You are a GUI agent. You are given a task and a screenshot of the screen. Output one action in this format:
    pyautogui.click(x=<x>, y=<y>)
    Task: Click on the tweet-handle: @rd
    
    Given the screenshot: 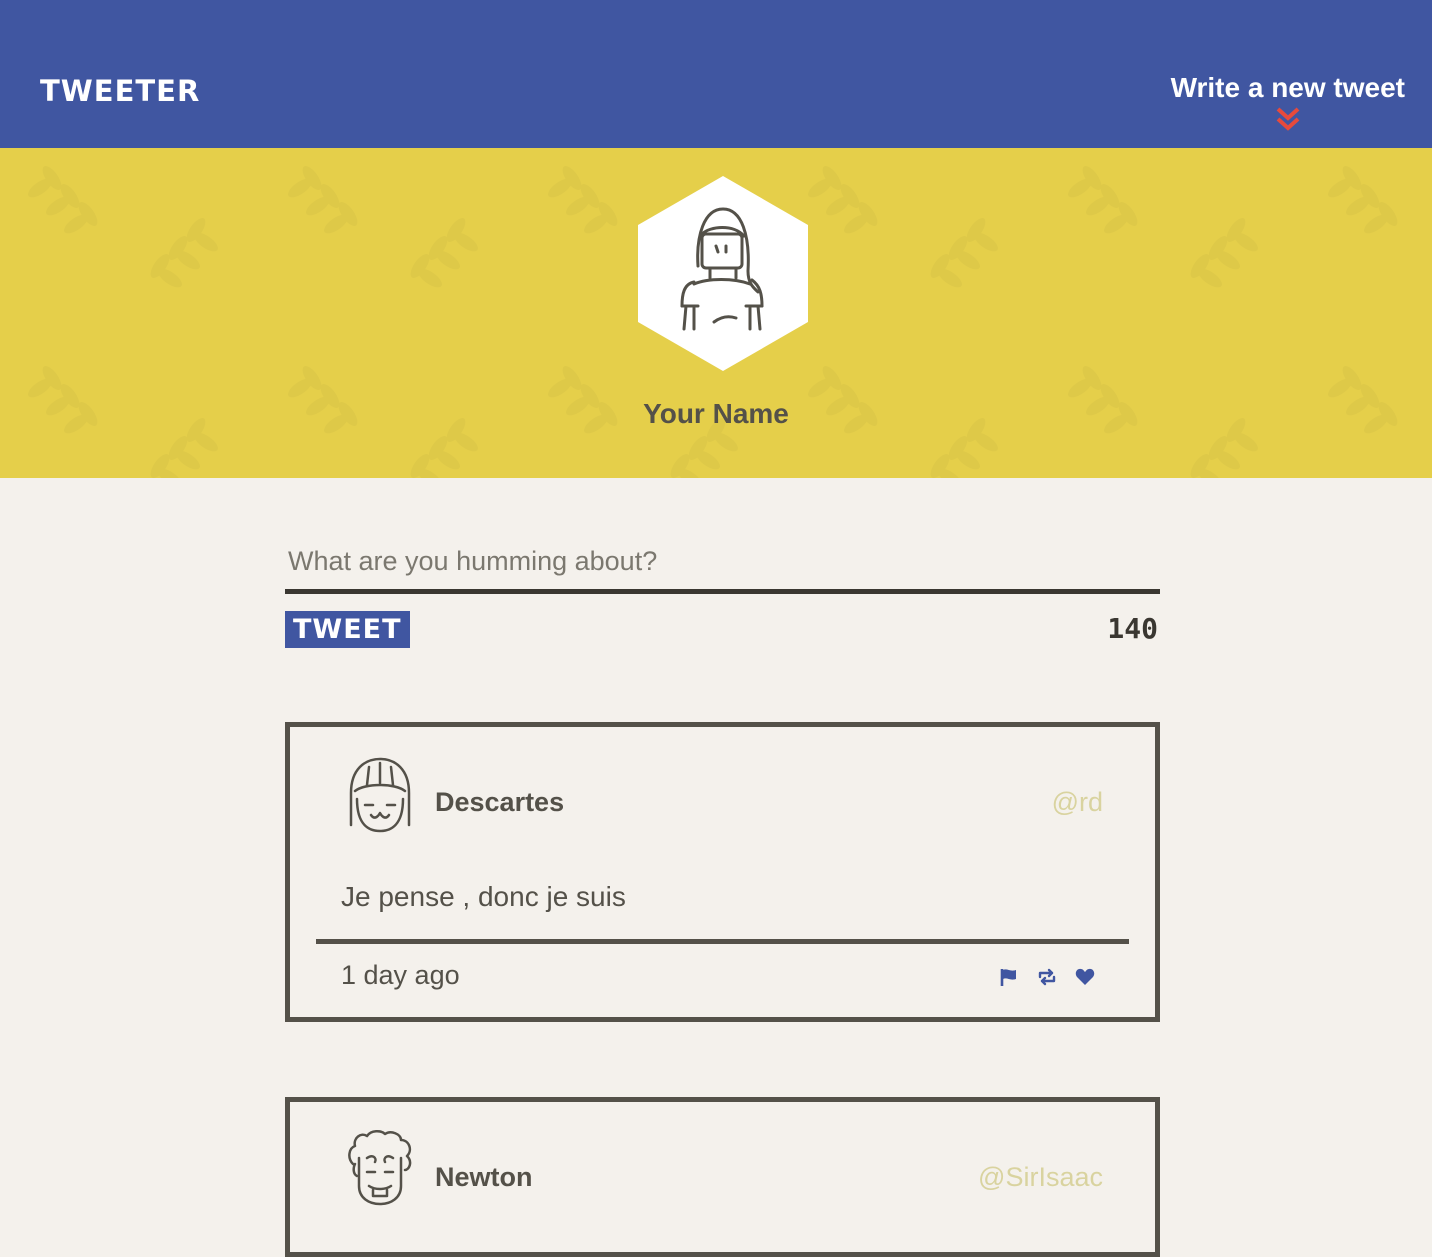 What is the action you would take?
    pyautogui.click(x=1077, y=802)
    